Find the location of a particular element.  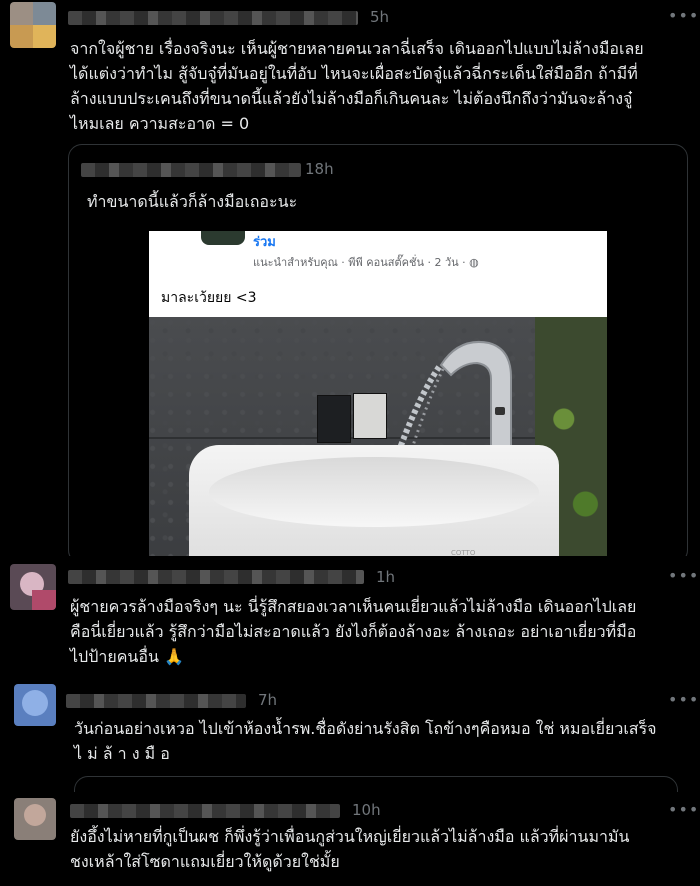

sensor-sign is located at coordinates (334, 419).